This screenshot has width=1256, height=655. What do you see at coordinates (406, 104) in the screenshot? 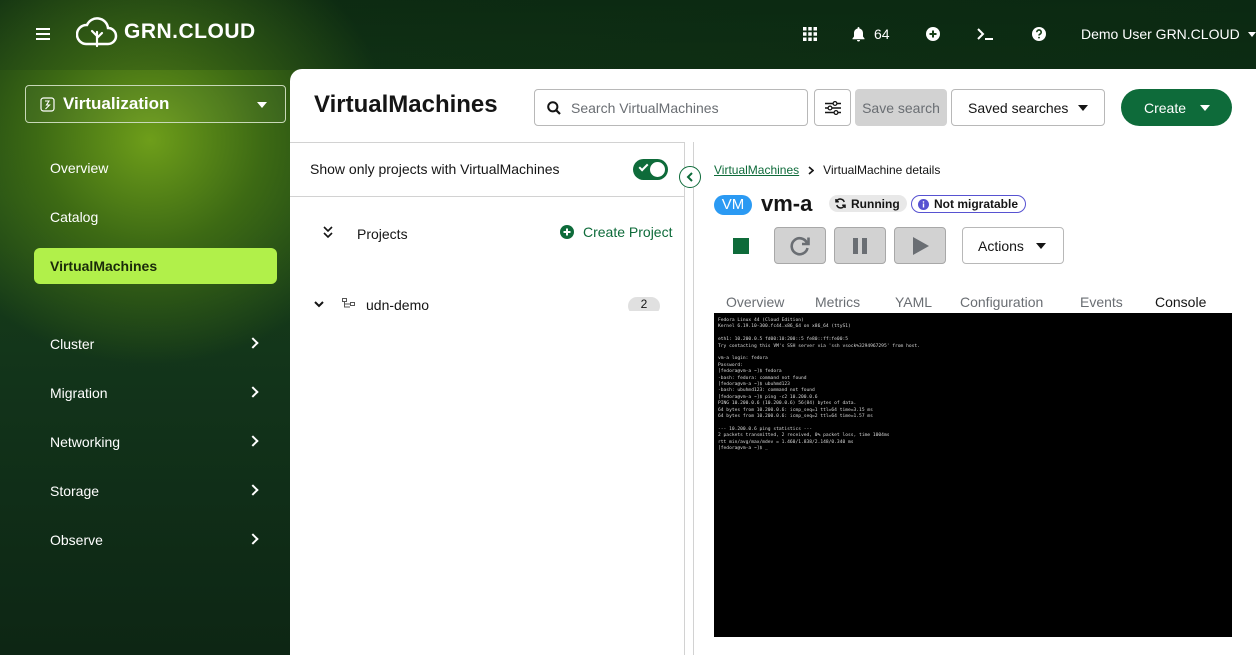
I see `page-title: VirtualMachines` at bounding box center [406, 104].